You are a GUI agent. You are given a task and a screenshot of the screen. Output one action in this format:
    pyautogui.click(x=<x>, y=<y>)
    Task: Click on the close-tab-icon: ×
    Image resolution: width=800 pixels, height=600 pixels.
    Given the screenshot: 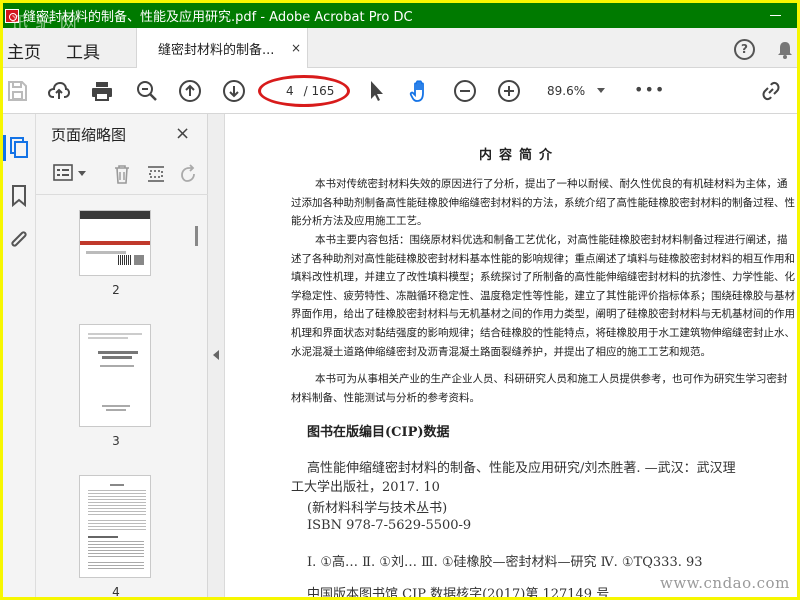 What is the action you would take?
    pyautogui.click(x=296, y=48)
    